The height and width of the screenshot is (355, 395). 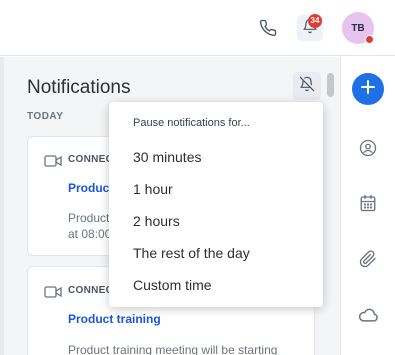 I want to click on panel-scrollbar, so click(x=330, y=85).